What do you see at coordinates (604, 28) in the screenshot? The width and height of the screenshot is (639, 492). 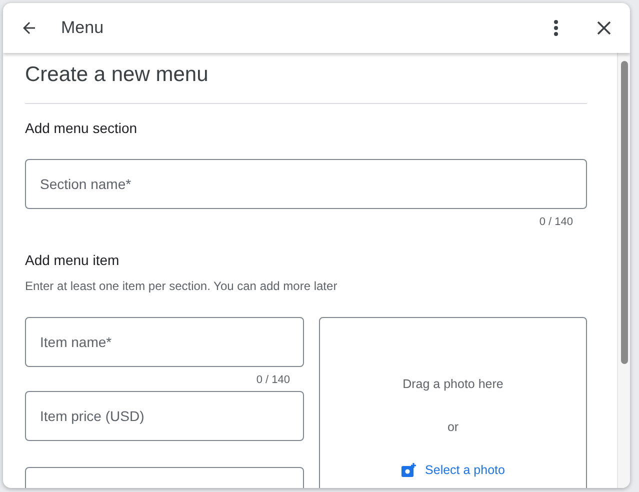 I see `close-icon` at bounding box center [604, 28].